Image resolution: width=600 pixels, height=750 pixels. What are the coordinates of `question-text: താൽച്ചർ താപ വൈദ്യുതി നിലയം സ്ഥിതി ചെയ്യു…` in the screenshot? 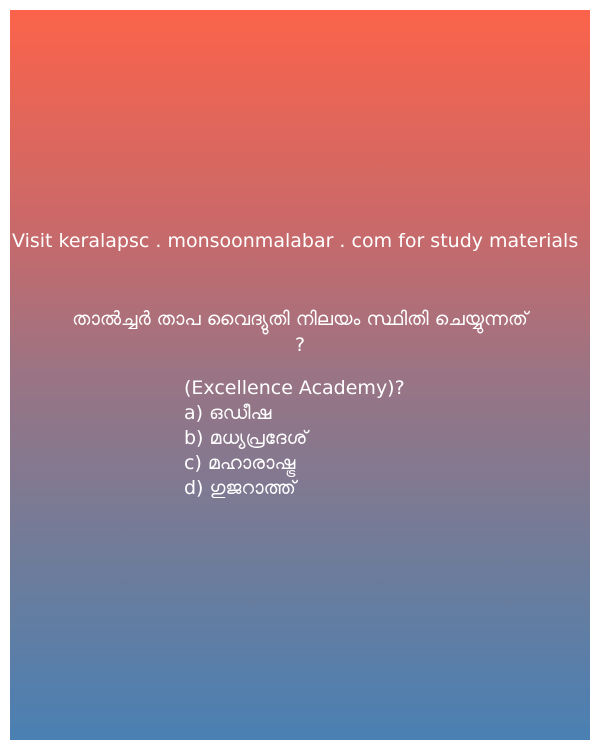 It's located at (300, 332).